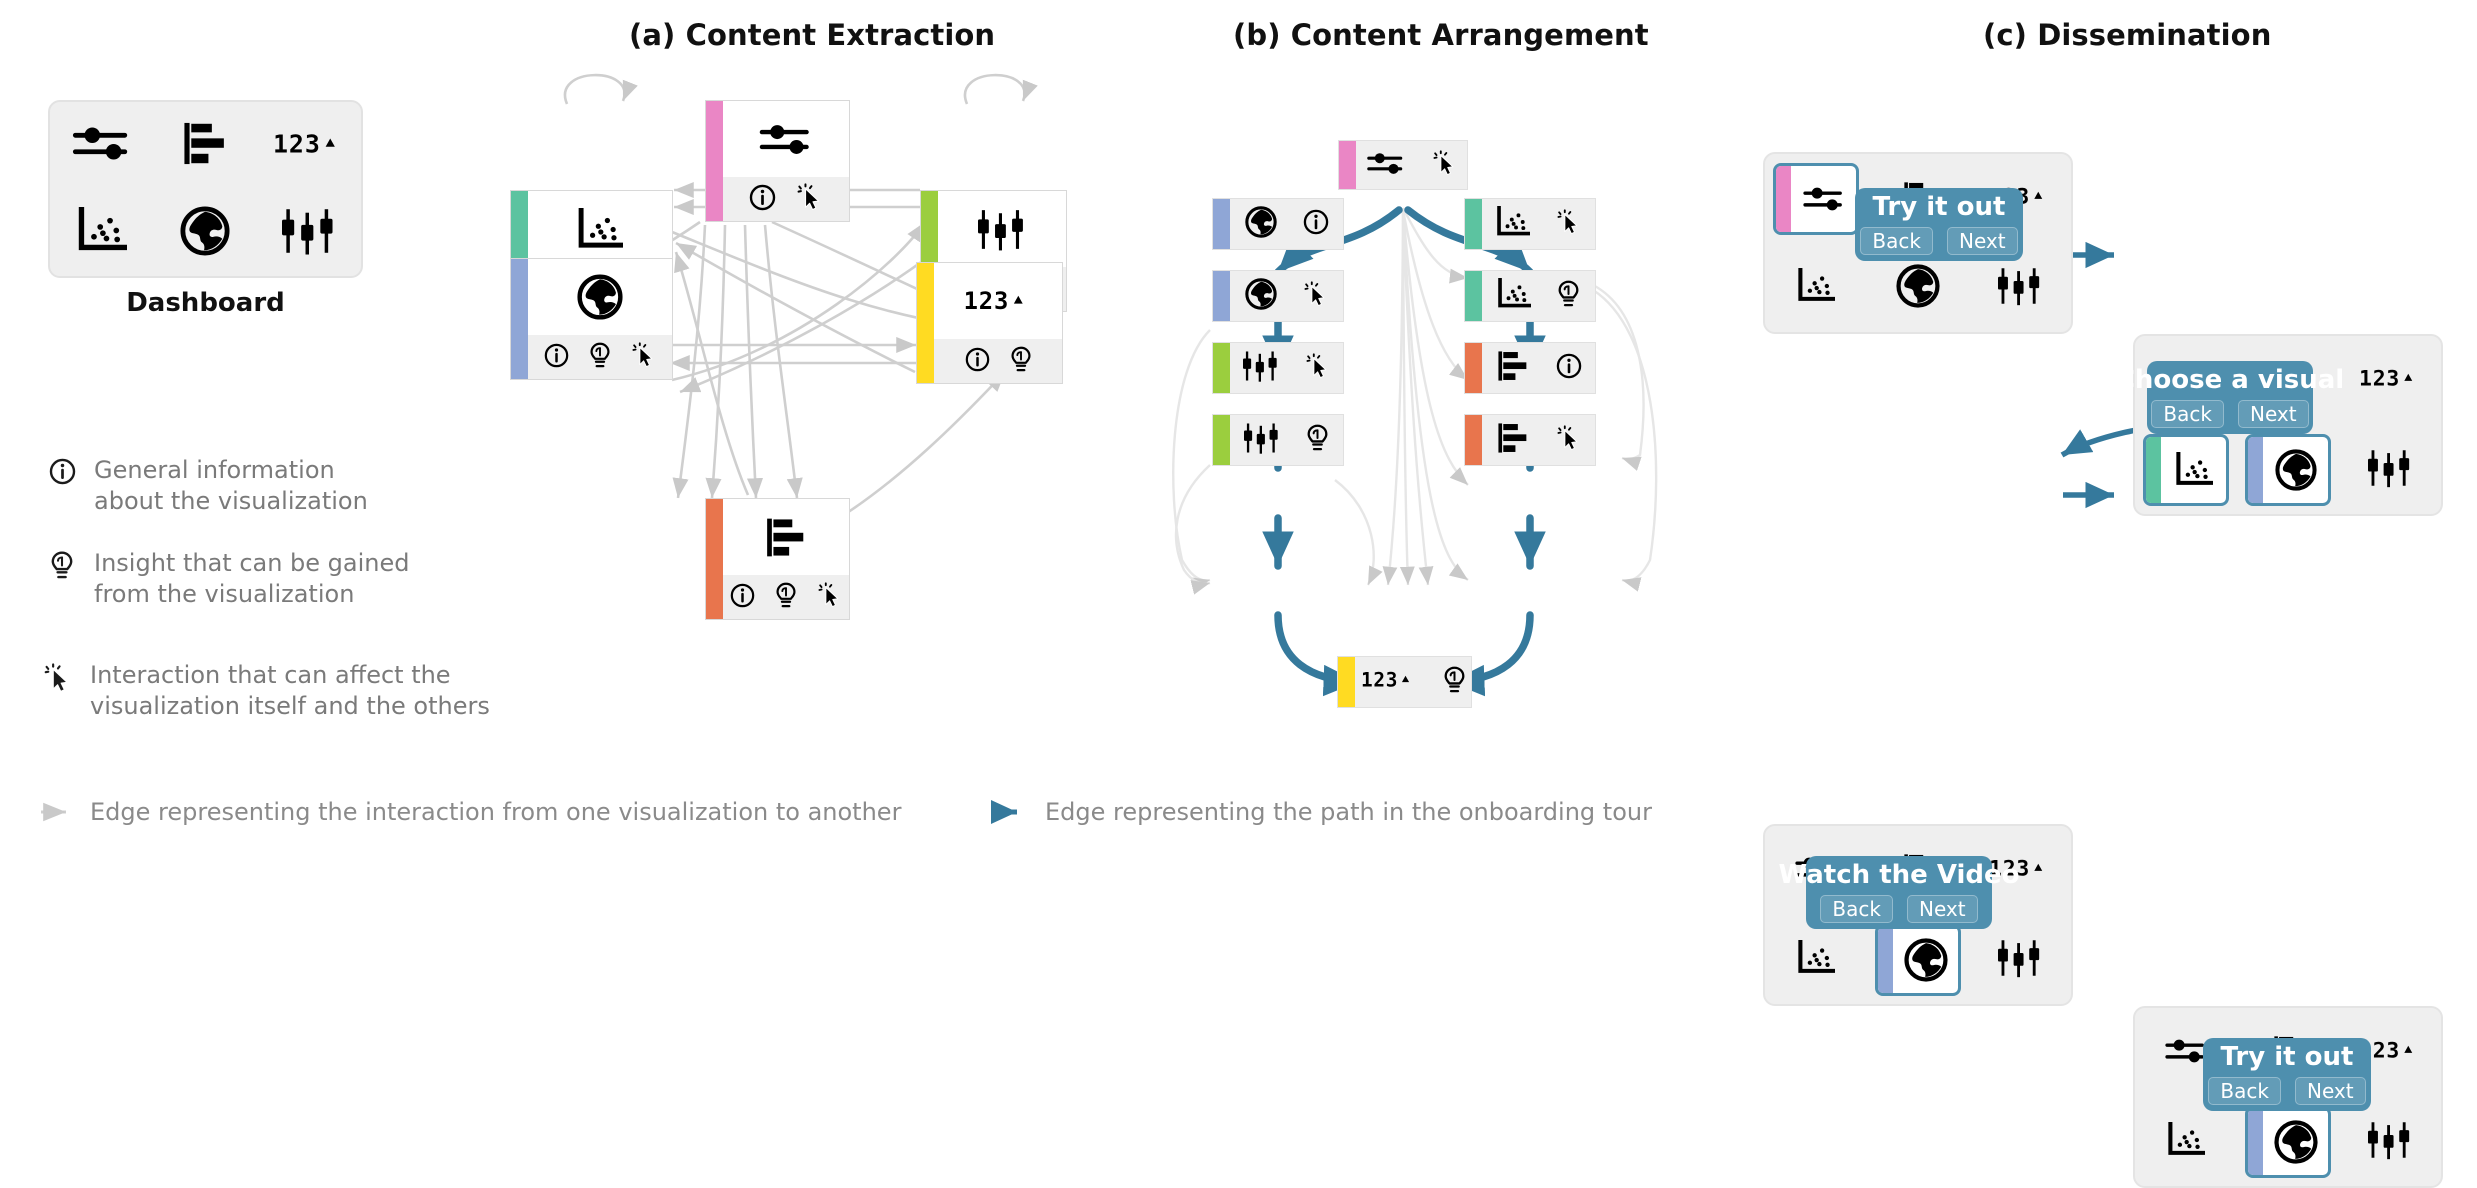  I want to click on node-stripe-yellow, so click(1346, 682).